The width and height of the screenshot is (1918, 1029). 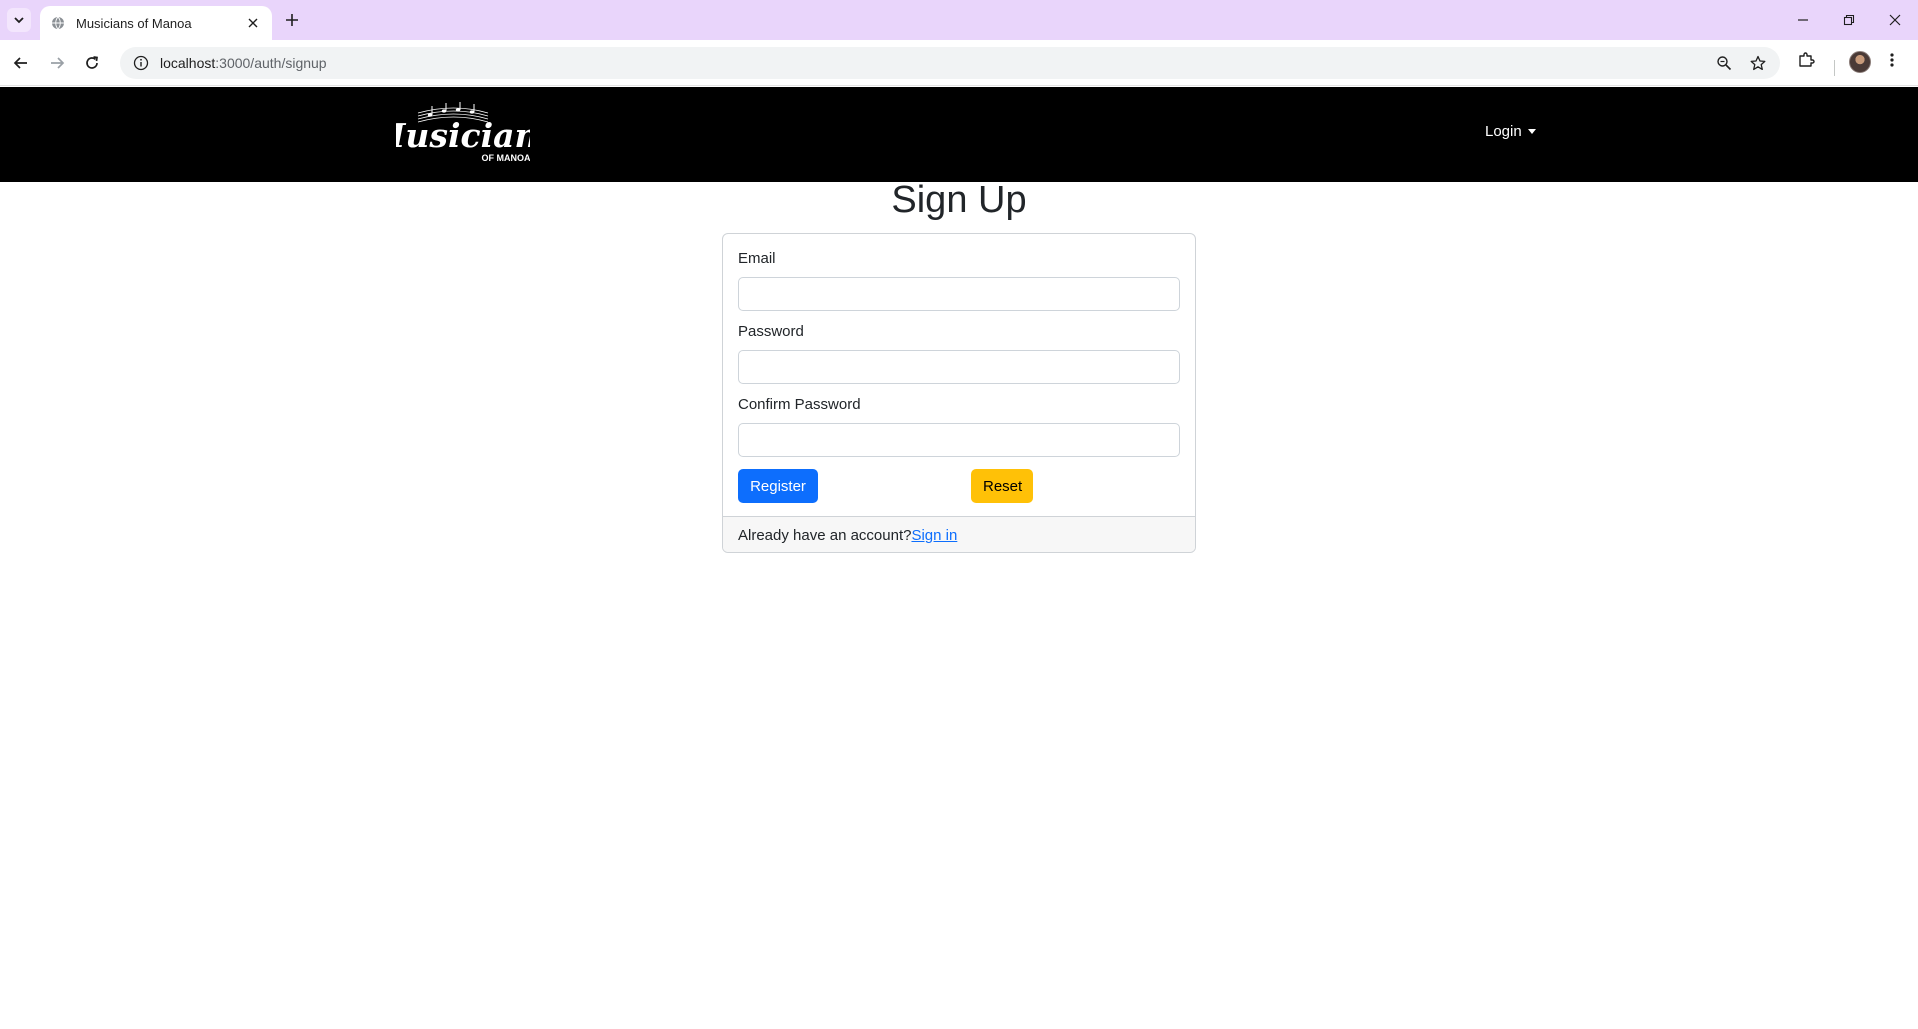 What do you see at coordinates (778, 486) in the screenshot?
I see `register-button: Register` at bounding box center [778, 486].